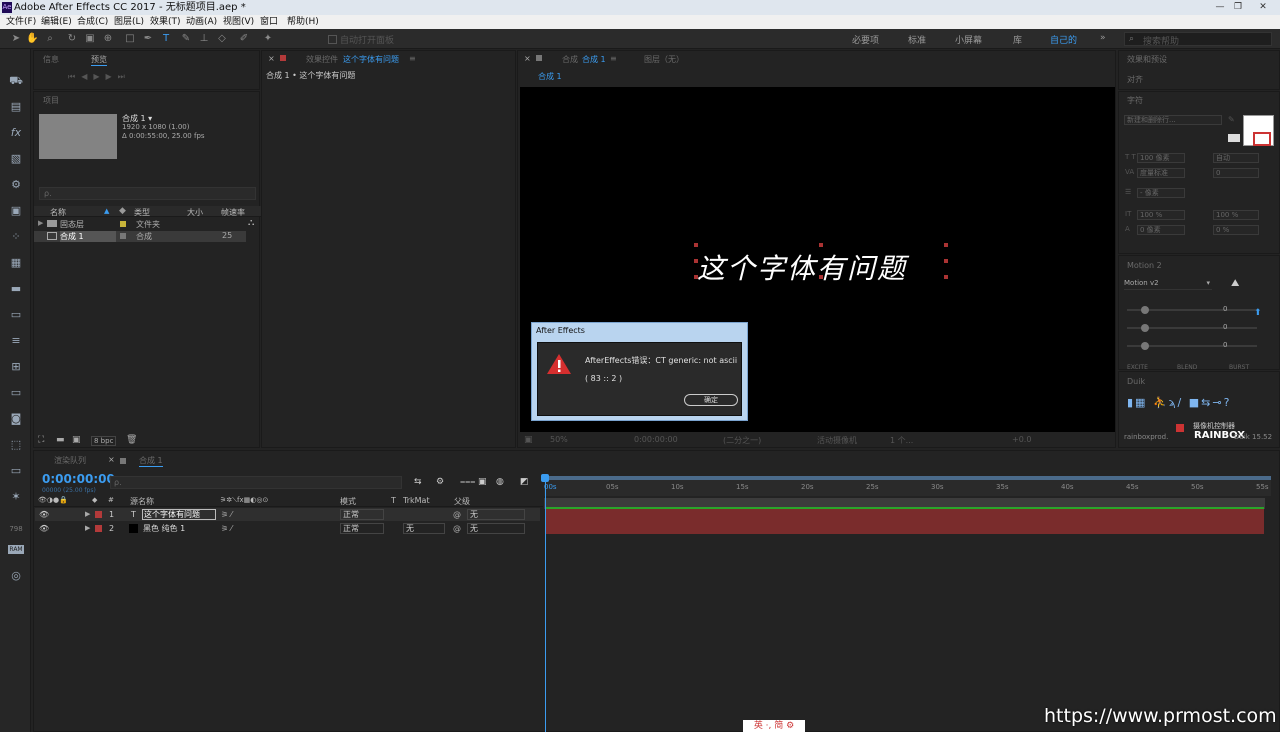  Describe the element at coordinates (1239, 367) in the screenshot. I see `burst-button: BURST` at that location.